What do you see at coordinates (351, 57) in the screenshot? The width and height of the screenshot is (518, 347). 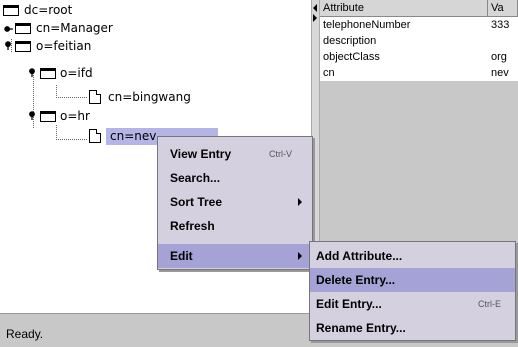 I see `attribute-cell: objectClass` at bounding box center [351, 57].